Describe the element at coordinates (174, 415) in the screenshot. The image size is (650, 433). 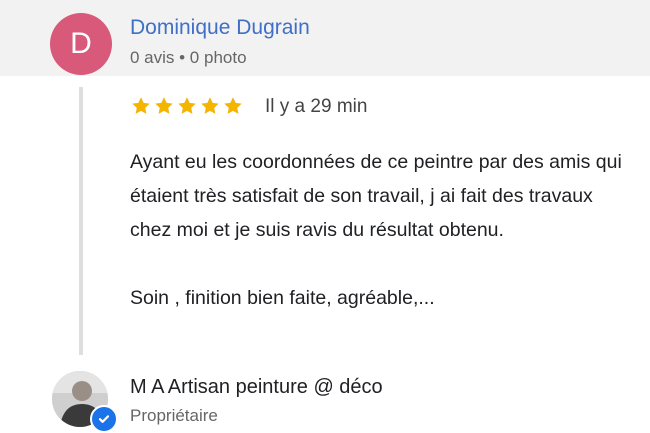
I see `owner-role: Propriétaire` at that location.